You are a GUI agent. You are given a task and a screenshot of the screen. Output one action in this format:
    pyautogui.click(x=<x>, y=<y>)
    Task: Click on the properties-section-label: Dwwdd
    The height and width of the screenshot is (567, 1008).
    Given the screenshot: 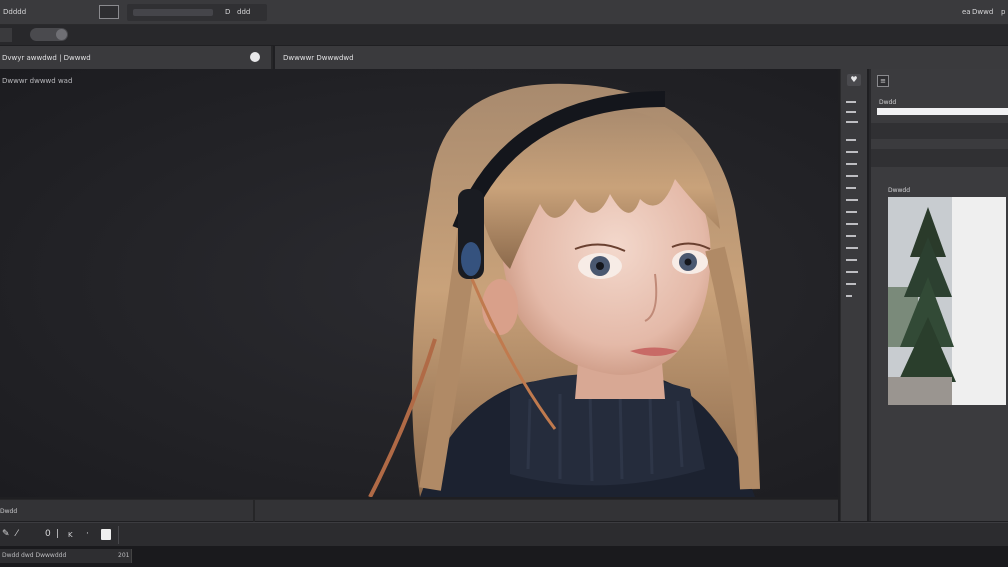 What is the action you would take?
    pyautogui.click(x=899, y=190)
    